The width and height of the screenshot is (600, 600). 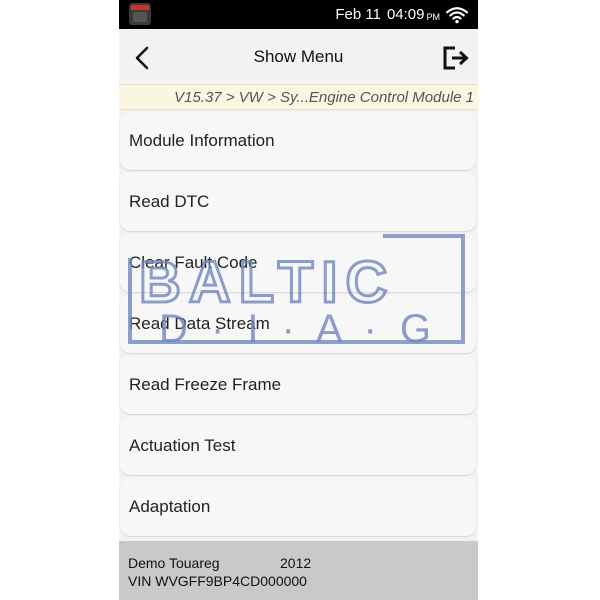 I want to click on menu-item-read-freeze-frame: Read Freeze Frame, so click(x=298, y=385).